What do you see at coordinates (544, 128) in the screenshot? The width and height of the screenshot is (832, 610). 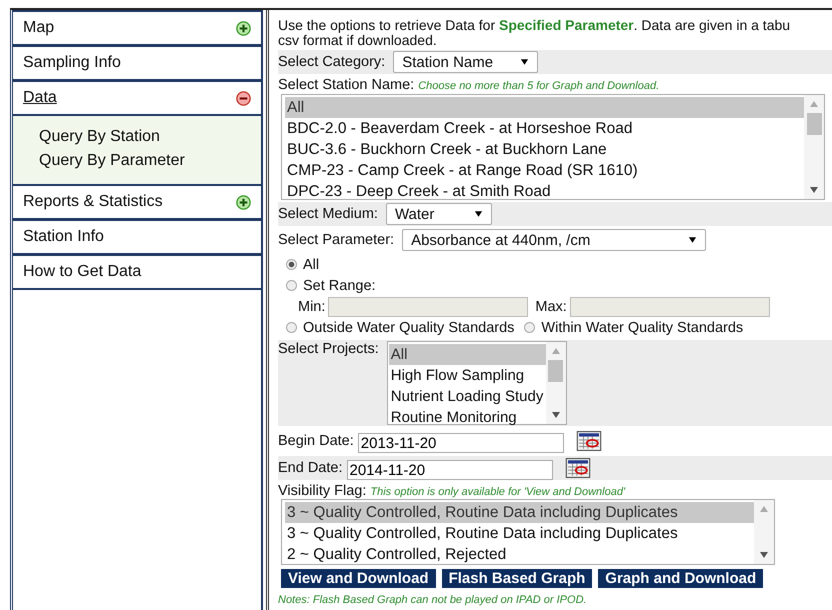 I see `list-option: BDC-2.0 - Beaverdam Creek - at Horseshoe Road` at bounding box center [544, 128].